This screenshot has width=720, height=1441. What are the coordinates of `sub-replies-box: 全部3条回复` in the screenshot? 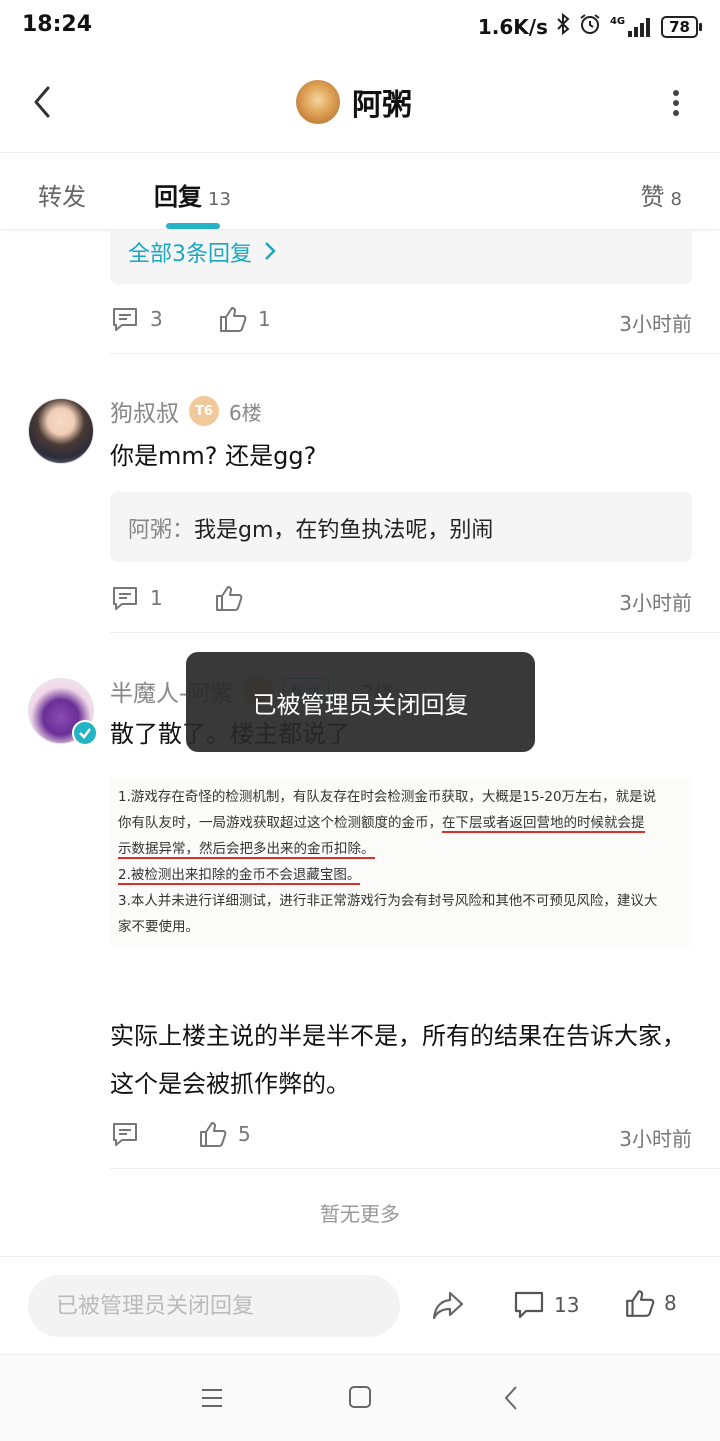 It's located at (401, 257).